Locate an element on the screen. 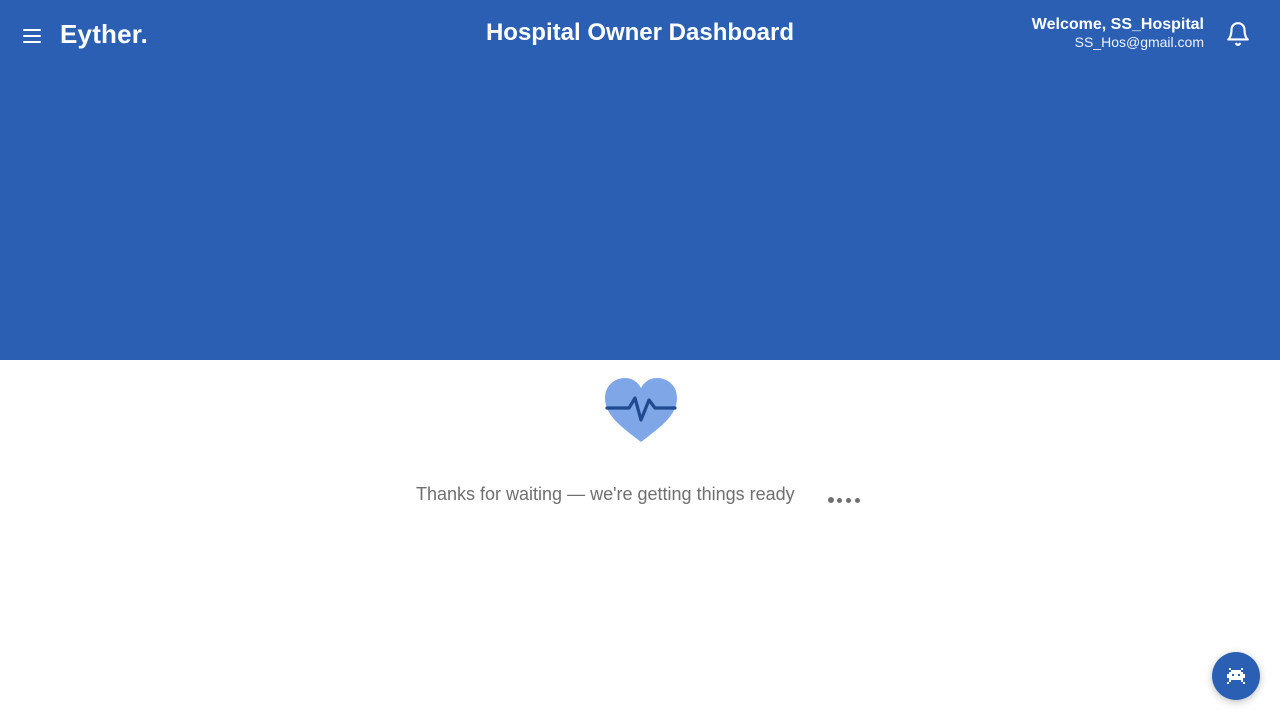 The height and width of the screenshot is (720, 1280). user-email: SS_Hos@gmail.com is located at coordinates (1139, 42).